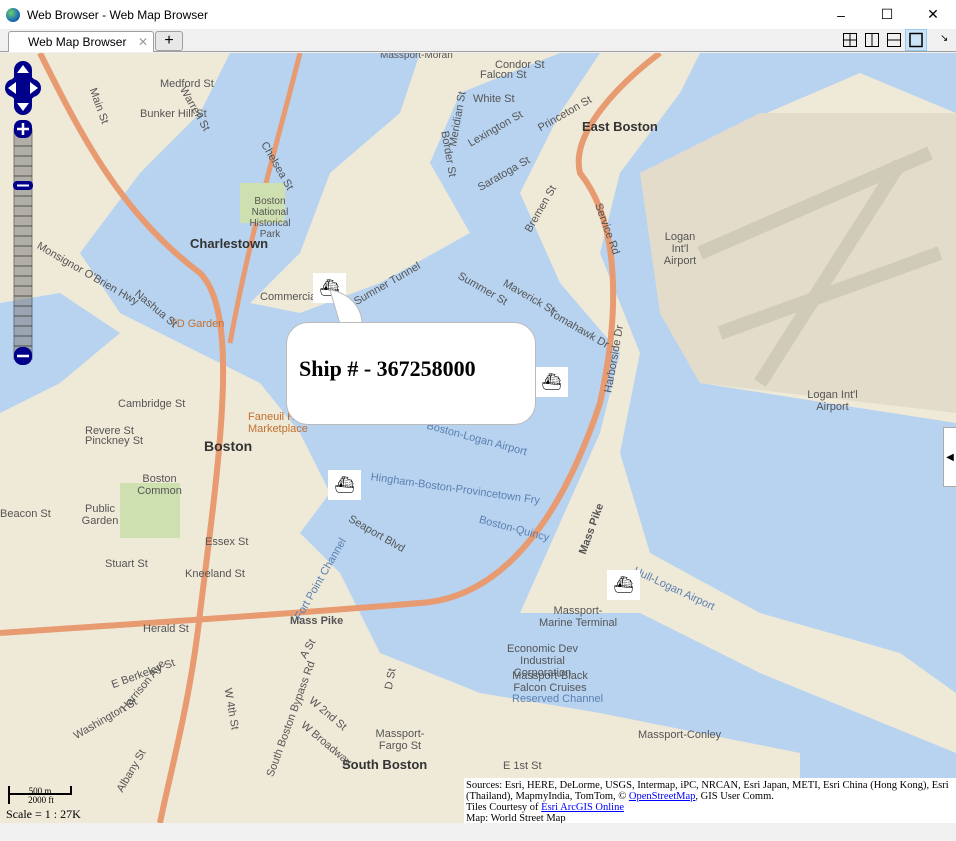 The width and height of the screenshot is (956, 841). Describe the element at coordinates (841, 14) in the screenshot. I see `minimize-button: –` at that location.